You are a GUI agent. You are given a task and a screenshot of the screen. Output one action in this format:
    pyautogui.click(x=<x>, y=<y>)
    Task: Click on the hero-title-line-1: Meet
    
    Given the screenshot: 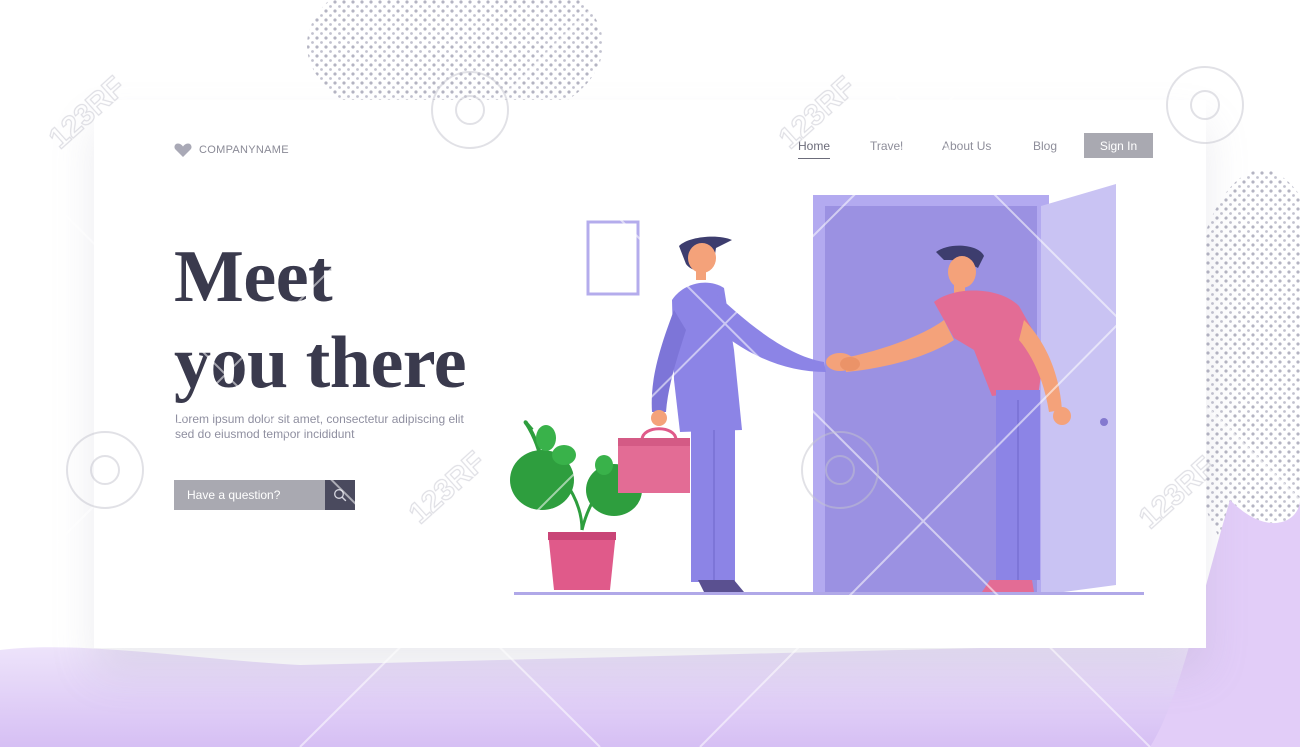 What is the action you would take?
    pyautogui.click(x=253, y=277)
    